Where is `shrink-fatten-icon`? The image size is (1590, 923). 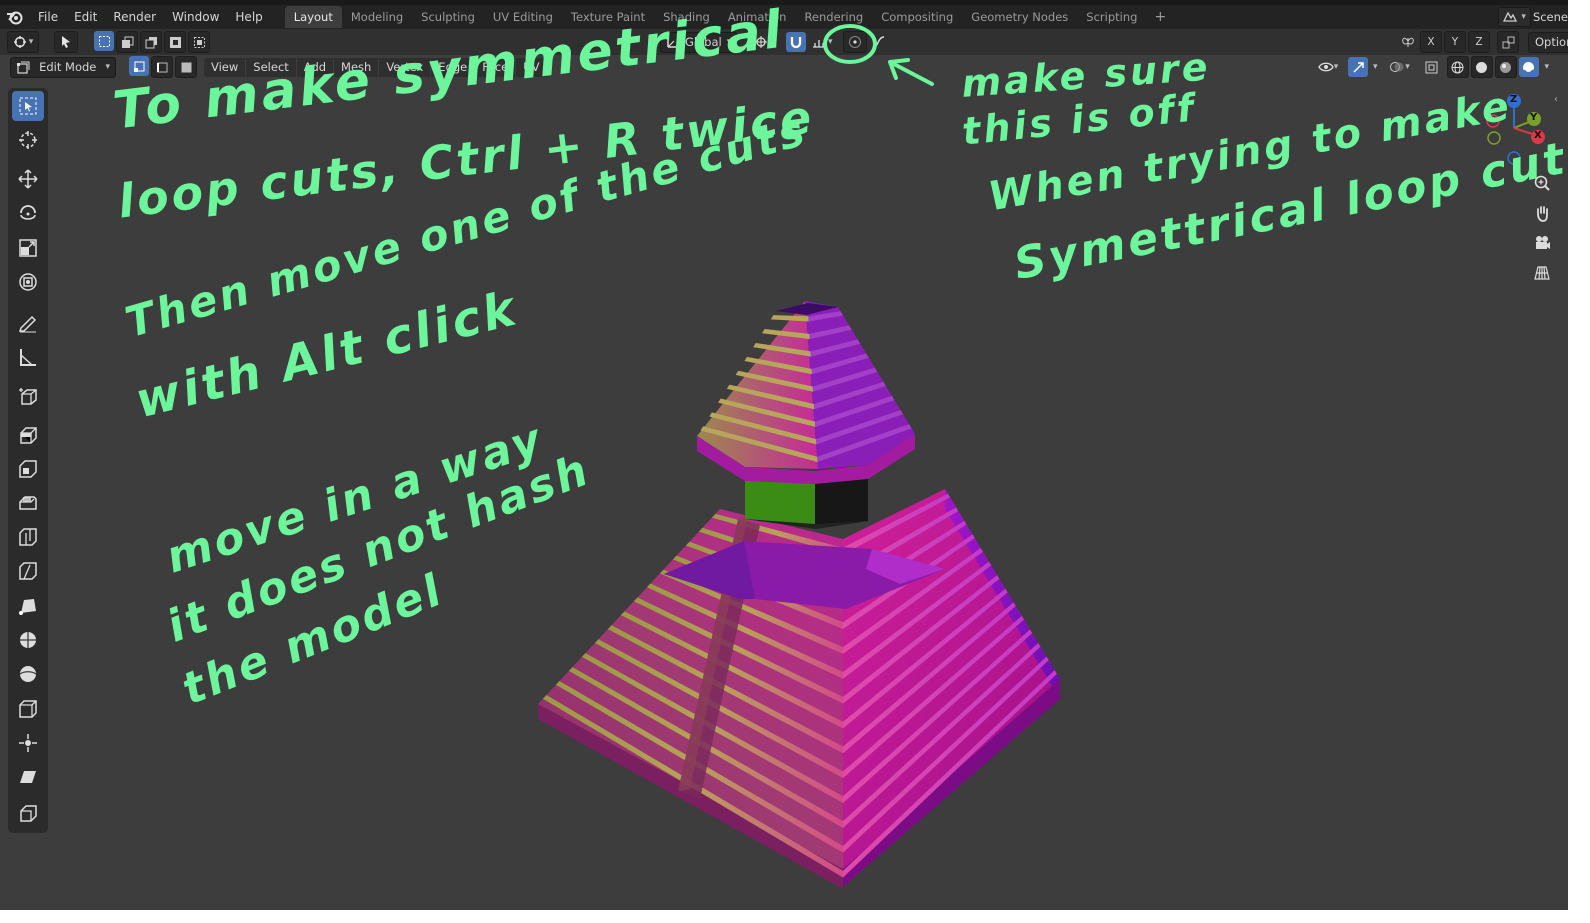
shrink-fatten-icon is located at coordinates (28, 743).